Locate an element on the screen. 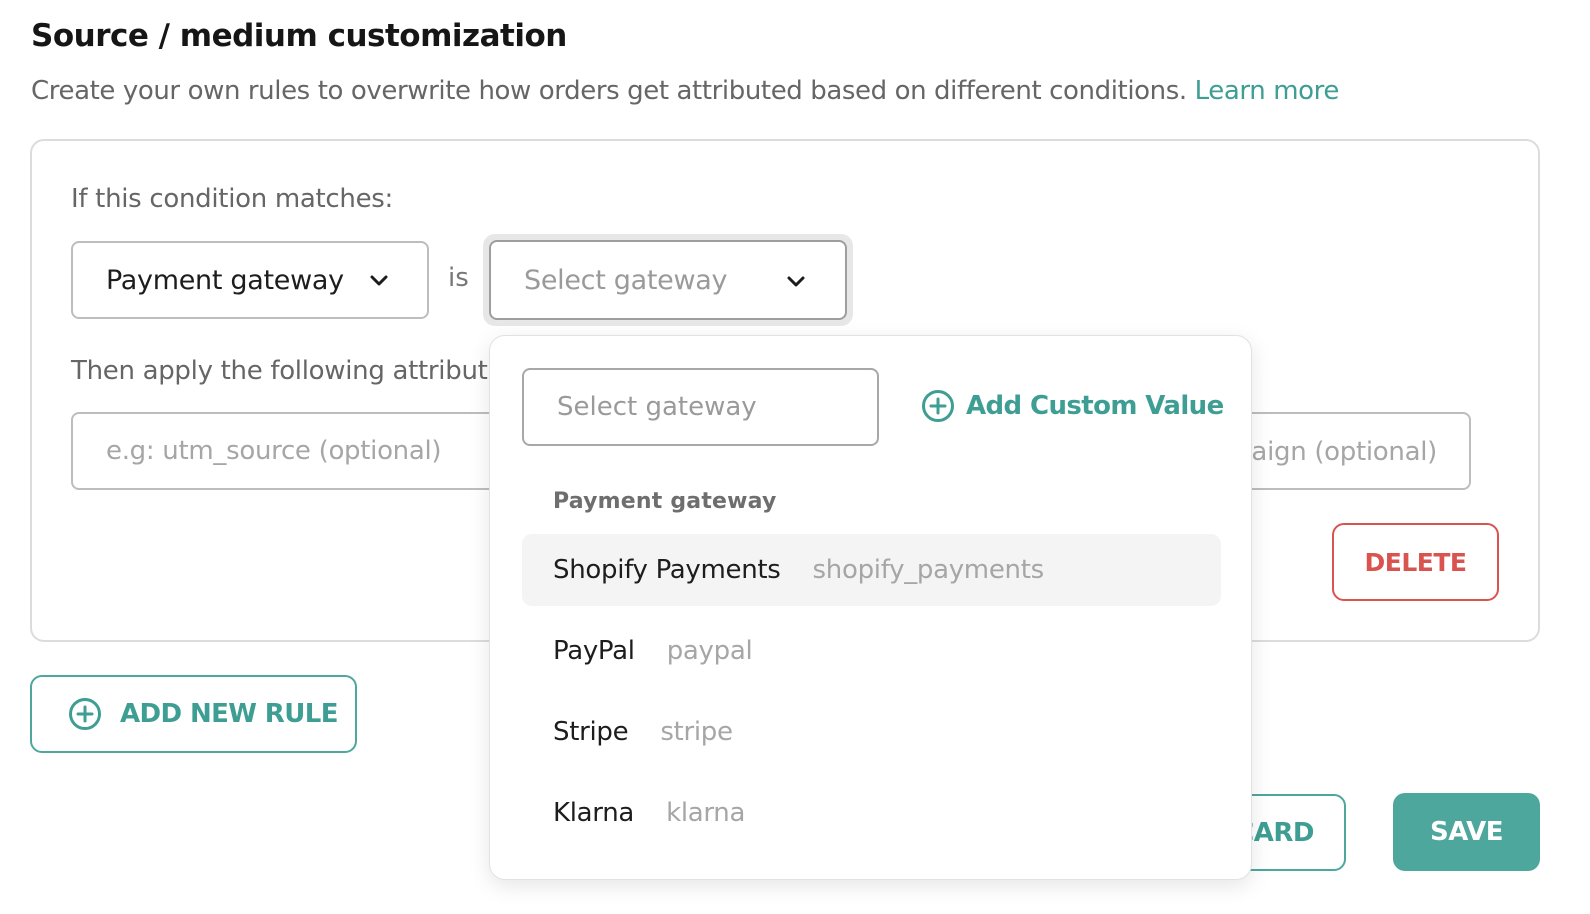 The width and height of the screenshot is (1590, 914). add-custom-value-label: Add Custom Value is located at coordinates (1095, 406).